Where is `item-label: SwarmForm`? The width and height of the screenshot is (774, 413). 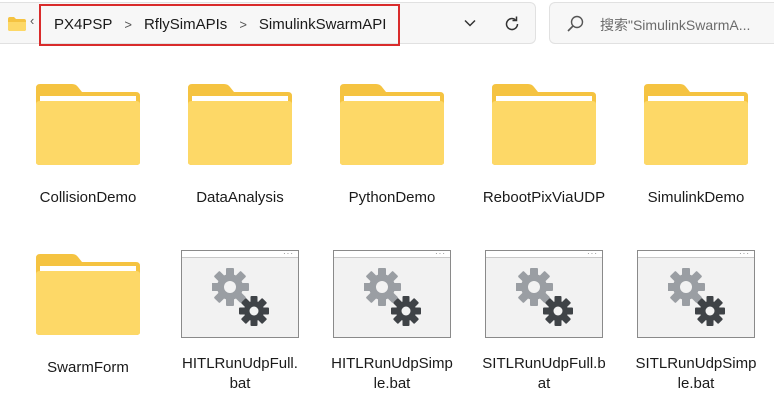 item-label: SwarmForm is located at coordinates (88, 367).